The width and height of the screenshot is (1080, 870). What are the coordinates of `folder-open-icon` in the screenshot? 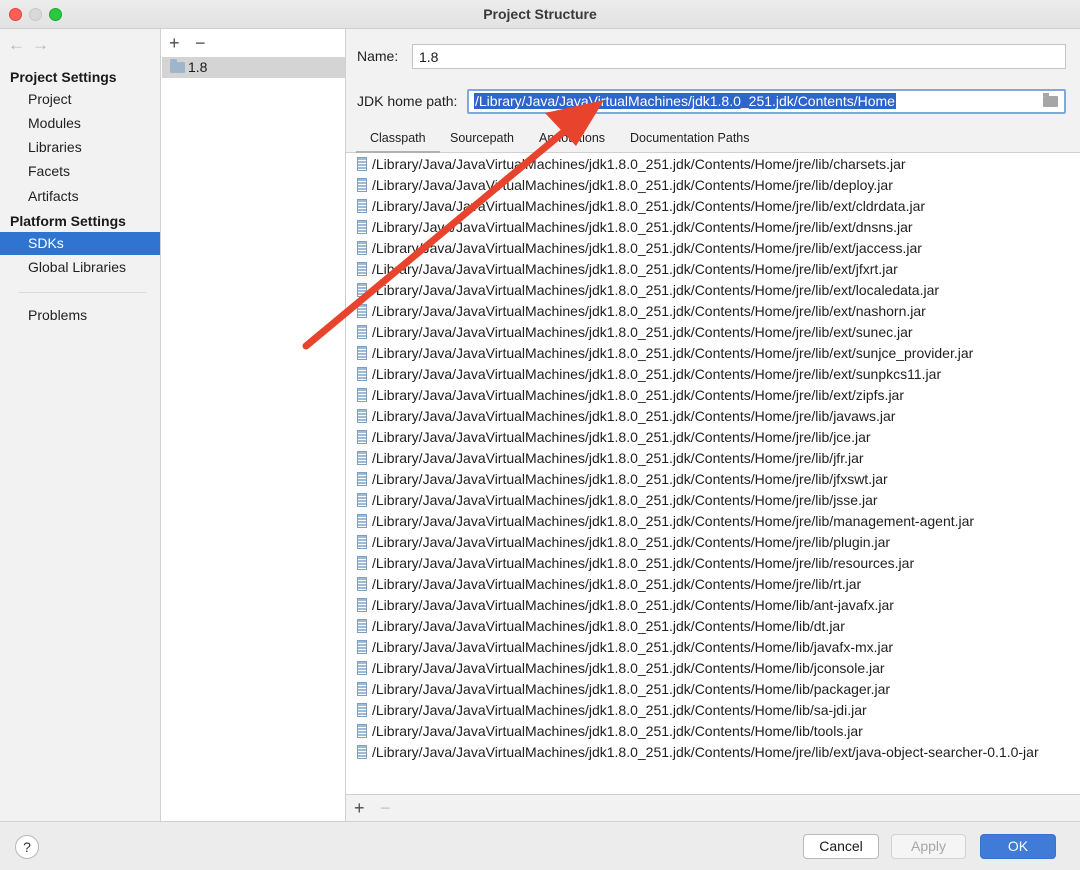 It's located at (1050, 100).